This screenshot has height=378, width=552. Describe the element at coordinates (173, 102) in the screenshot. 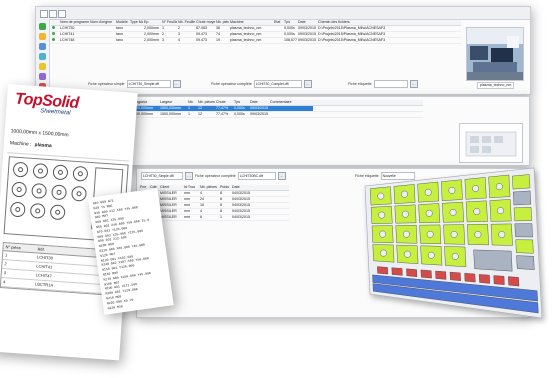

I see `column-header: Largeur` at that location.